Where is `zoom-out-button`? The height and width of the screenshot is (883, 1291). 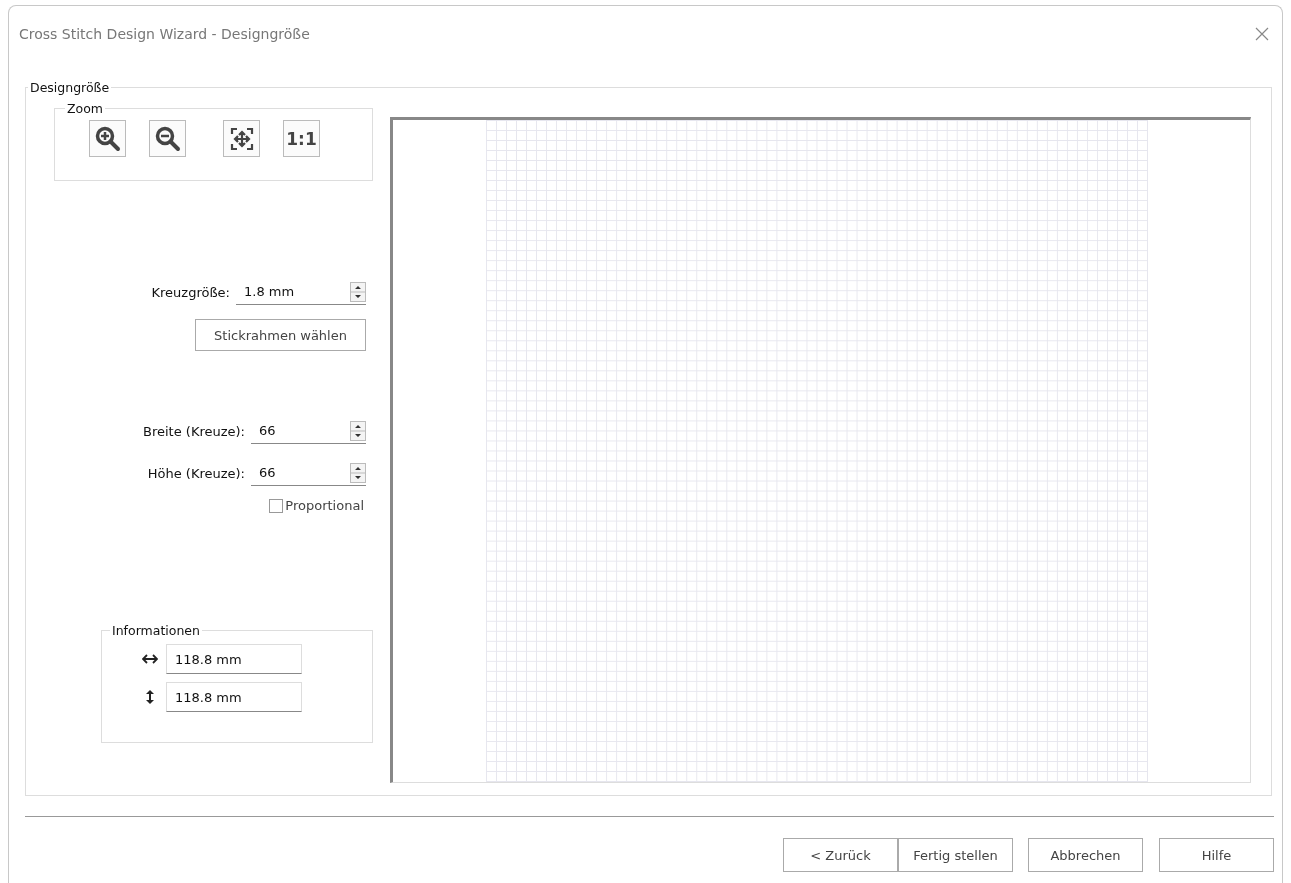 zoom-out-button is located at coordinates (167, 138).